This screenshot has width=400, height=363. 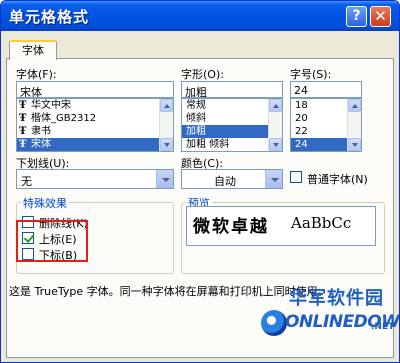 What do you see at coordinates (311, 74) in the screenshot?
I see `size-label: 字号(S):` at bounding box center [311, 74].